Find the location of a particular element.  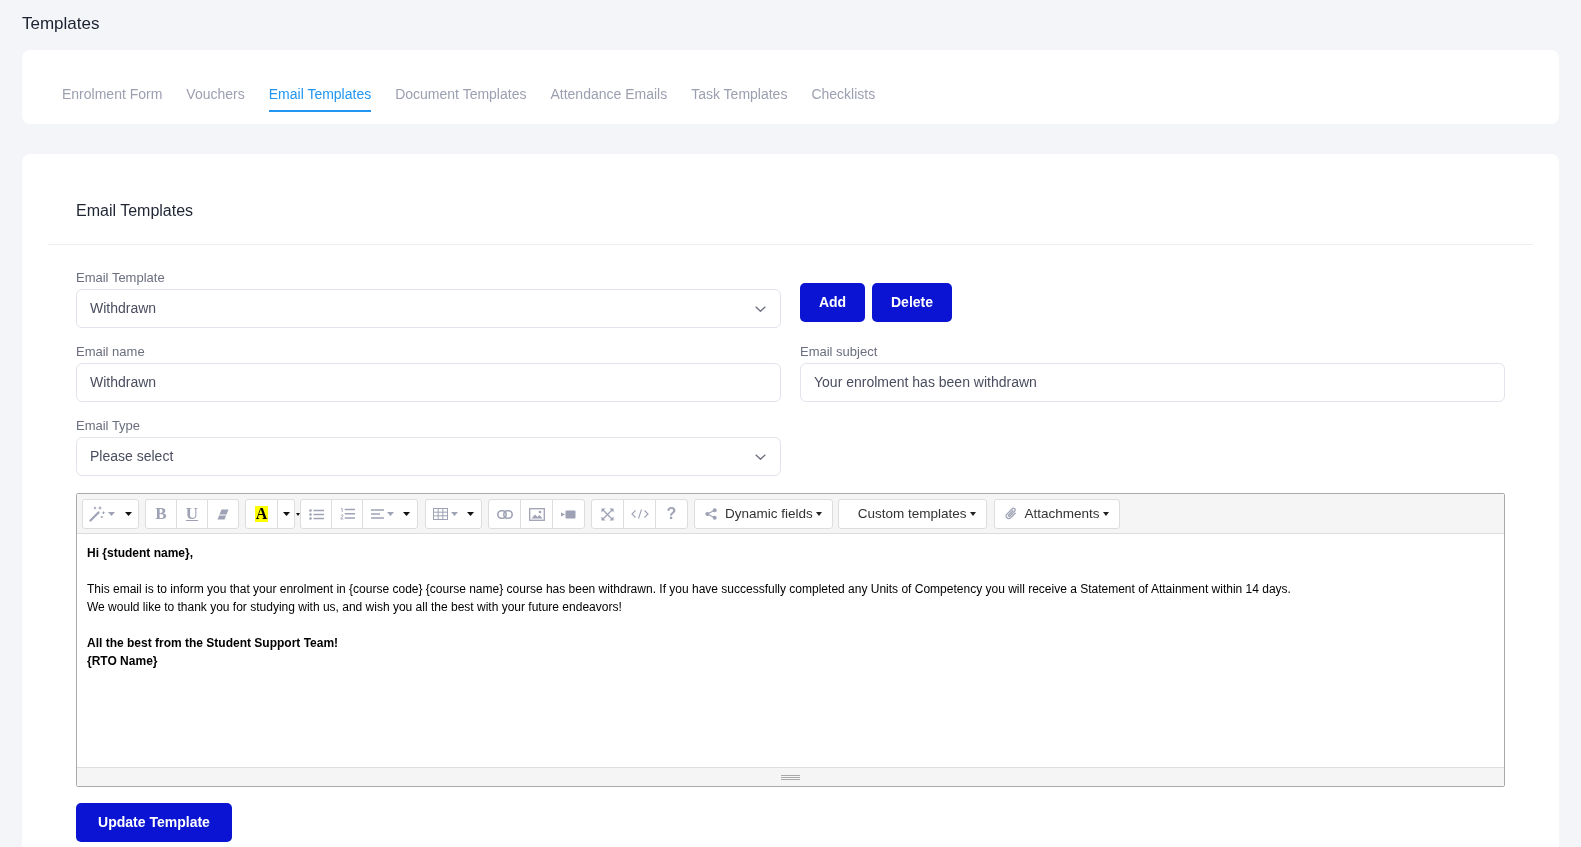

email-text: {RTO Name} is located at coordinates (122, 661).